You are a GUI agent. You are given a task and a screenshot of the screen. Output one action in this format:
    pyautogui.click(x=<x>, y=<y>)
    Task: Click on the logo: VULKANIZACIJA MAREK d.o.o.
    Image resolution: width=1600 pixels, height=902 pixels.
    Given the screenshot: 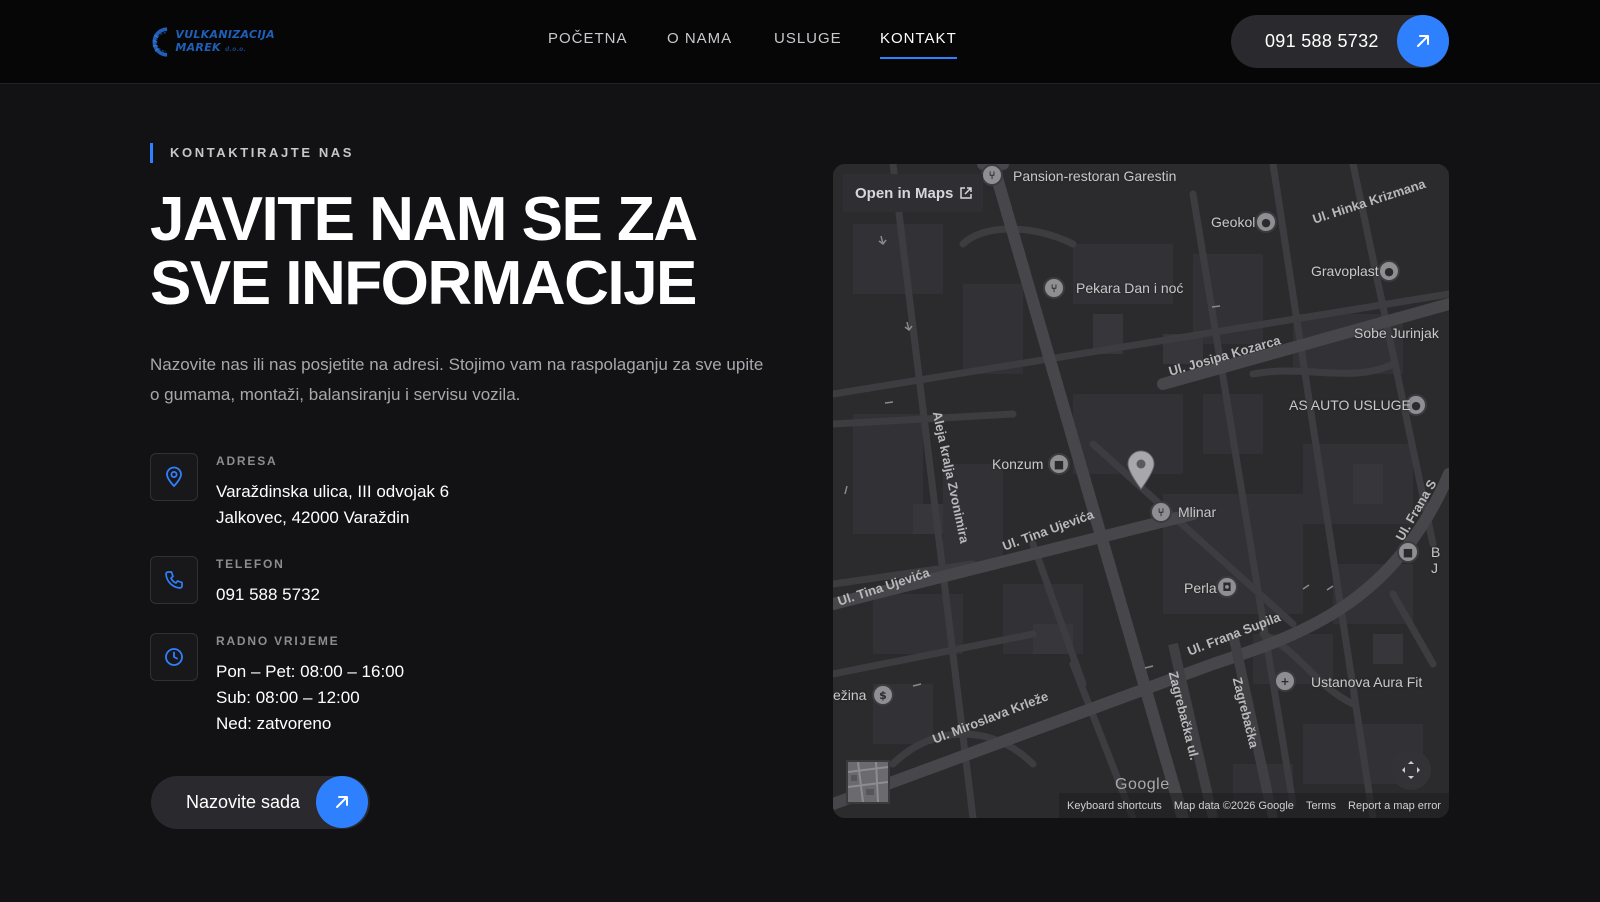 What is the action you would take?
    pyautogui.click(x=212, y=42)
    